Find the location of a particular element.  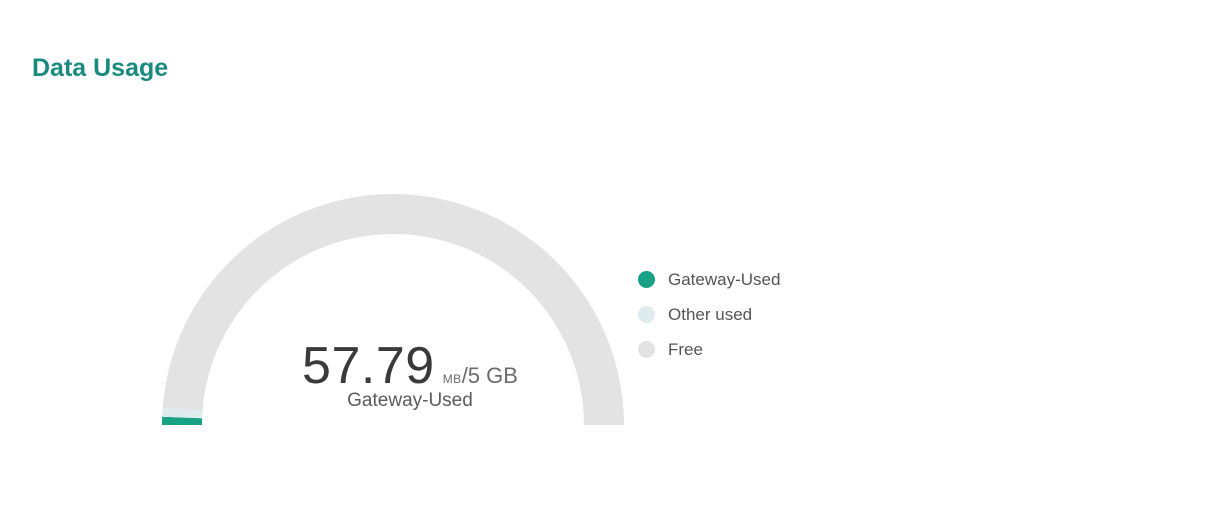

gauge-center-readout: 57.79 MB/5 GB Gateway-Used is located at coordinates (410, 374).